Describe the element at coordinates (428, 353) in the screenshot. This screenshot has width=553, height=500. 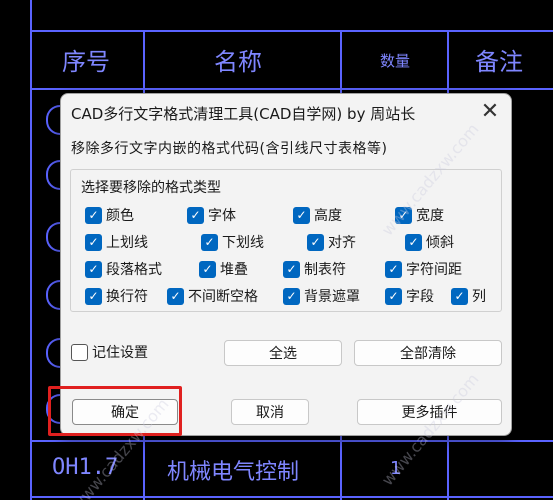
I see `clear-all-button: 全部清除` at that location.